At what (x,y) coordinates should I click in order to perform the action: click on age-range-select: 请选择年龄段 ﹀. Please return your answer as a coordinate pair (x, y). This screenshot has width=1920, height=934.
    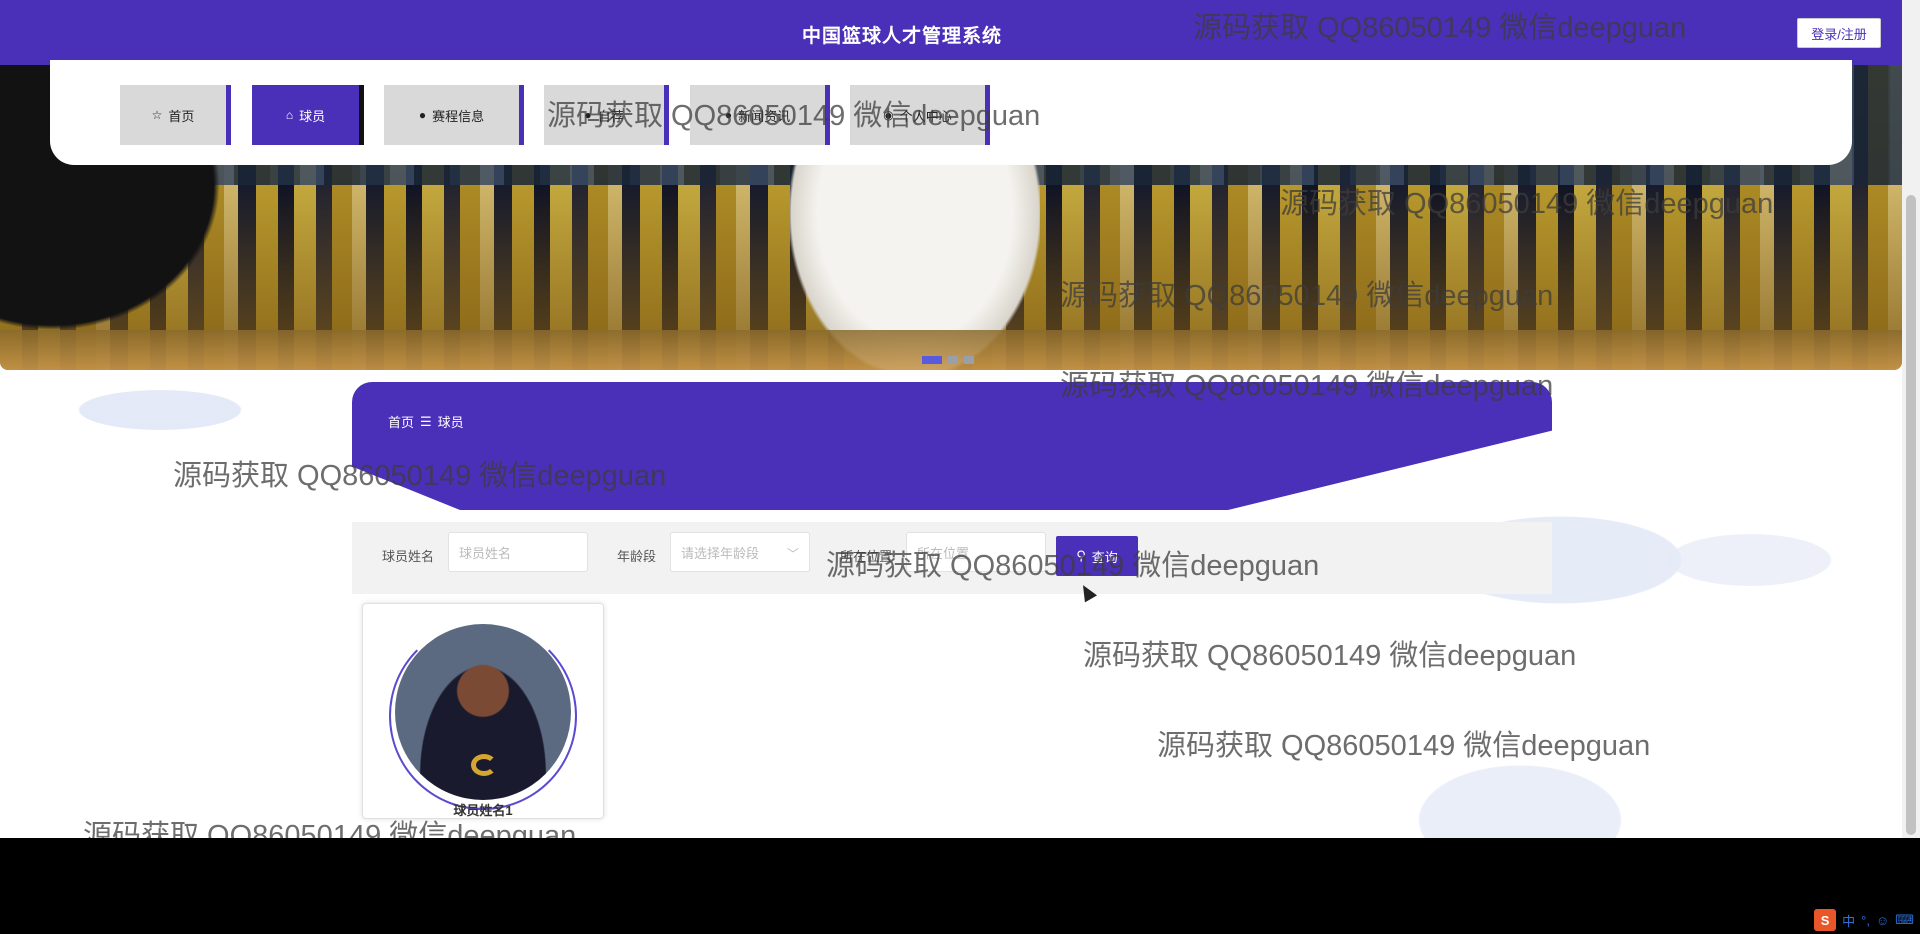
    Looking at the image, I should click on (740, 552).